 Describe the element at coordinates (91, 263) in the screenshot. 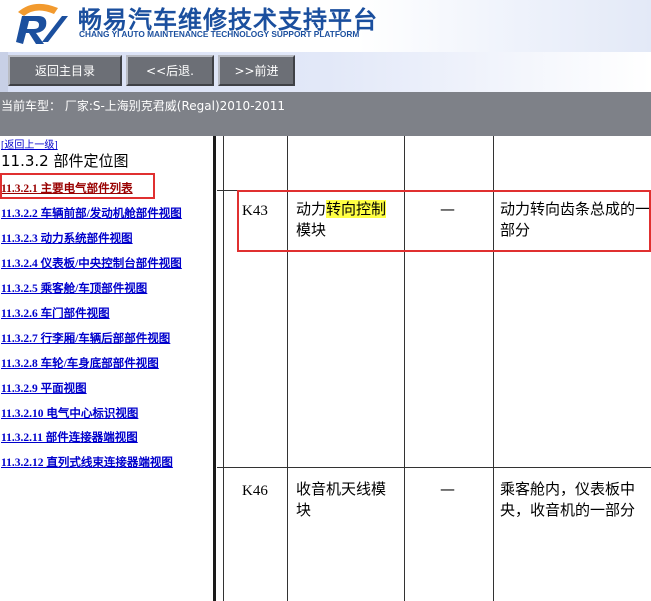

I see `sidebar-item-instrument-panel: 11.3.2.4 仪表板/中央控制台部件视图` at that location.